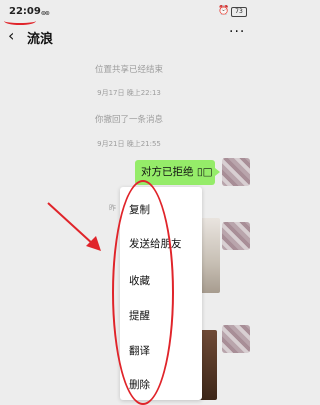 The height and width of the screenshot is (405, 320). Describe the element at coordinates (128, 120) in the screenshot. I see `system-message-recalled: 你撤回了一条消息` at that location.